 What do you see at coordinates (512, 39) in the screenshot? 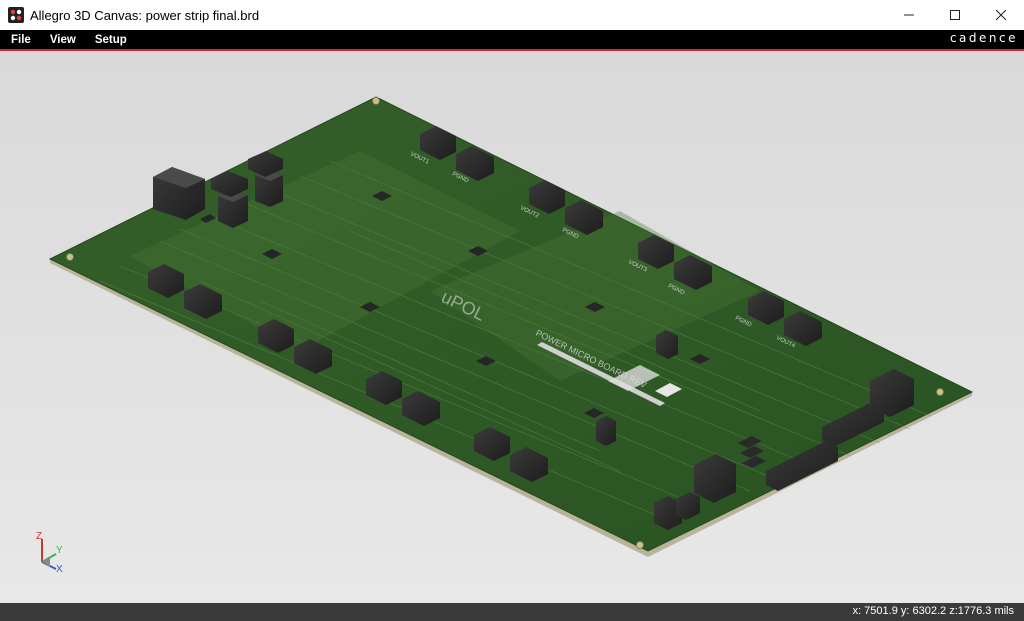
I see `menu-bar: File View Setup` at bounding box center [512, 39].